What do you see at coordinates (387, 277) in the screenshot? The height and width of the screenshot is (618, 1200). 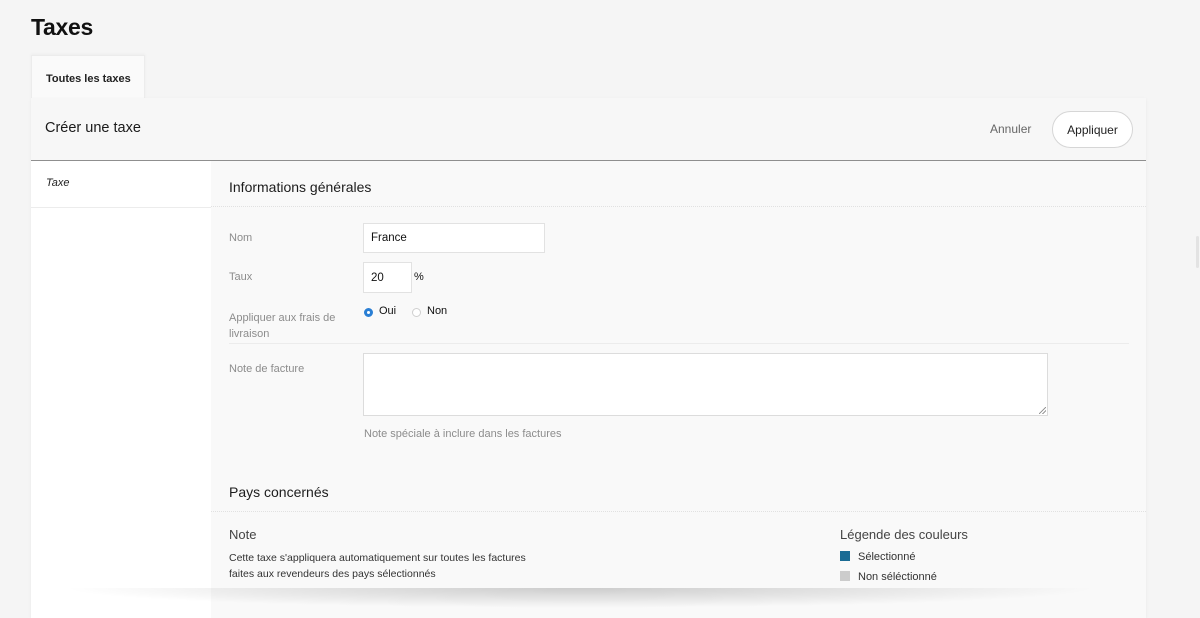 I see `rate-input: 20` at bounding box center [387, 277].